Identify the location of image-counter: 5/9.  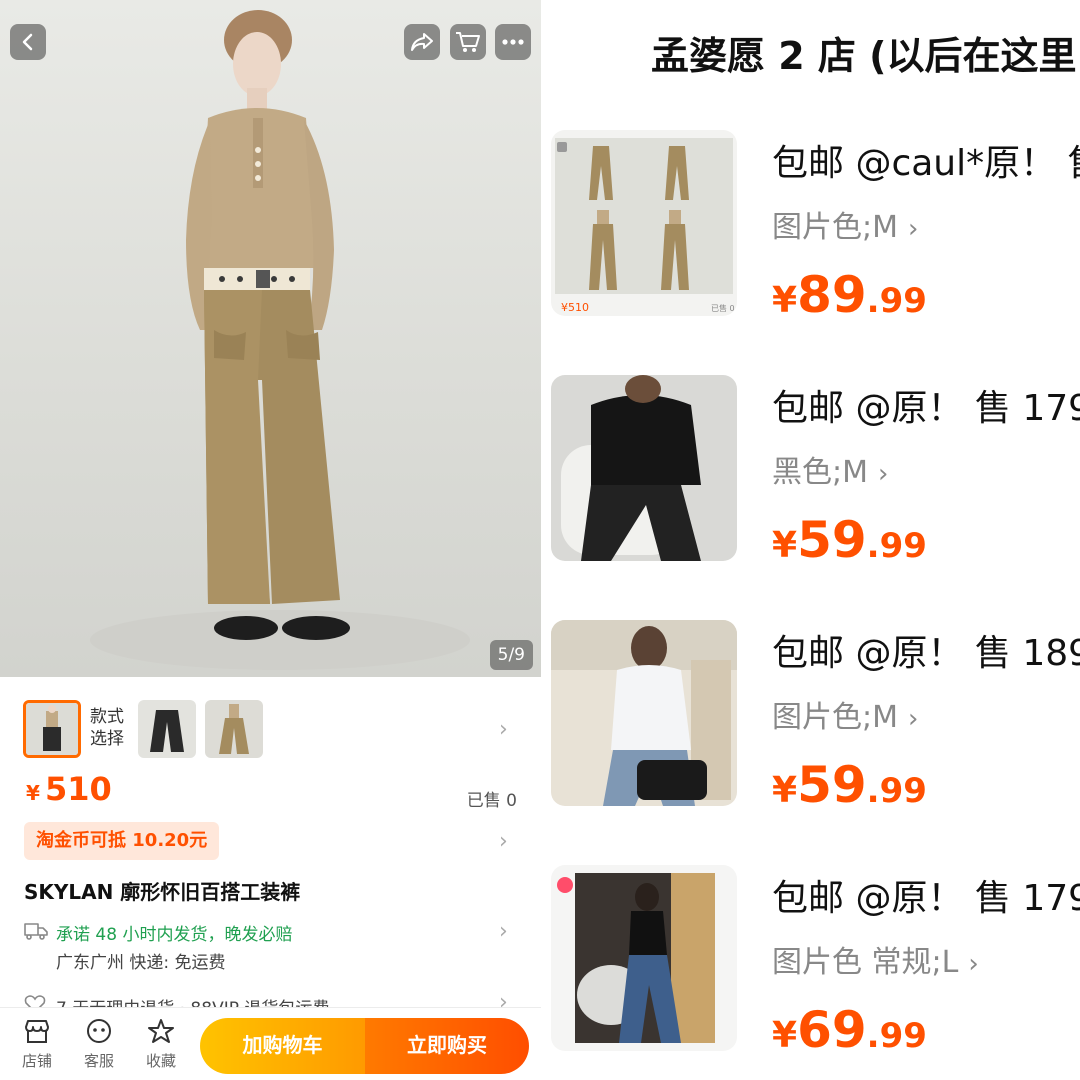
(511, 655).